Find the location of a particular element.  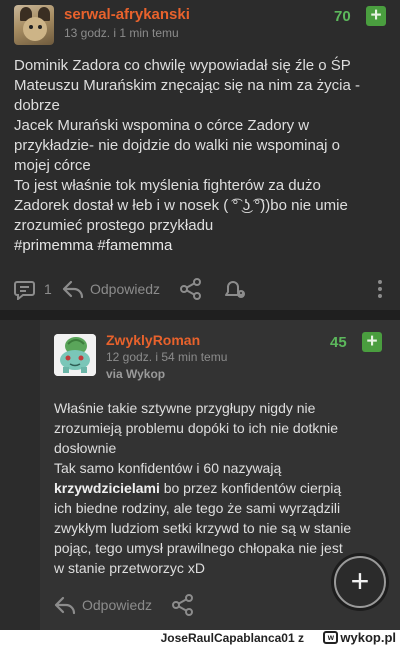

reply-vote-count: 45 is located at coordinates (338, 342).